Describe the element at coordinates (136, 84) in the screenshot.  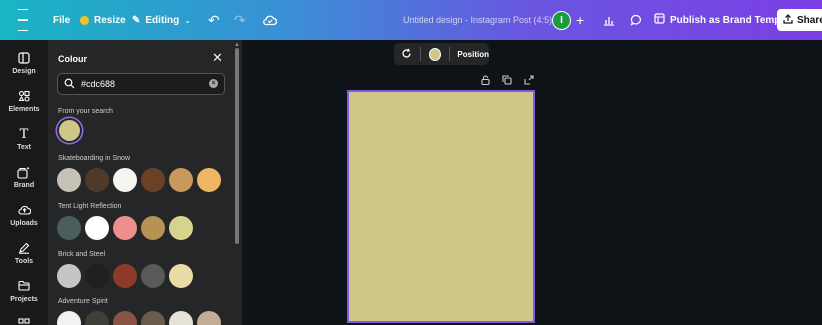
I see `colour-search-input` at that location.